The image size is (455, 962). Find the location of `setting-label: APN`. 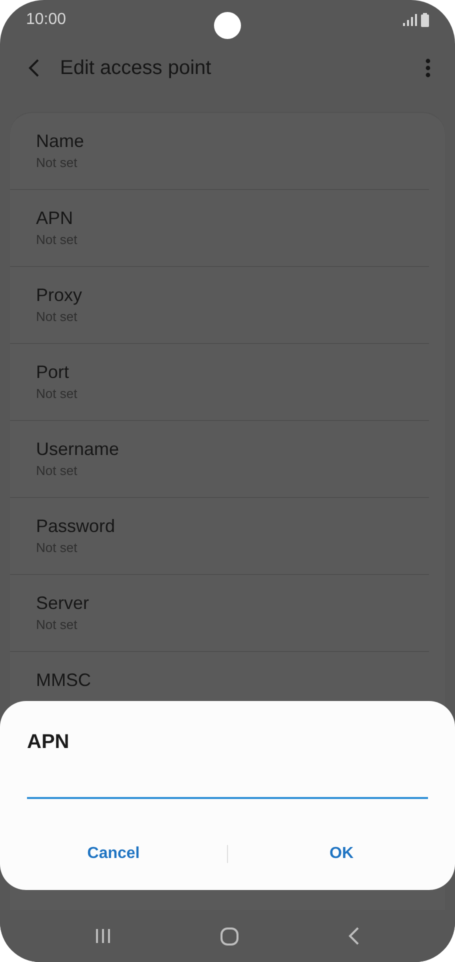

setting-label: APN is located at coordinates (55, 218).